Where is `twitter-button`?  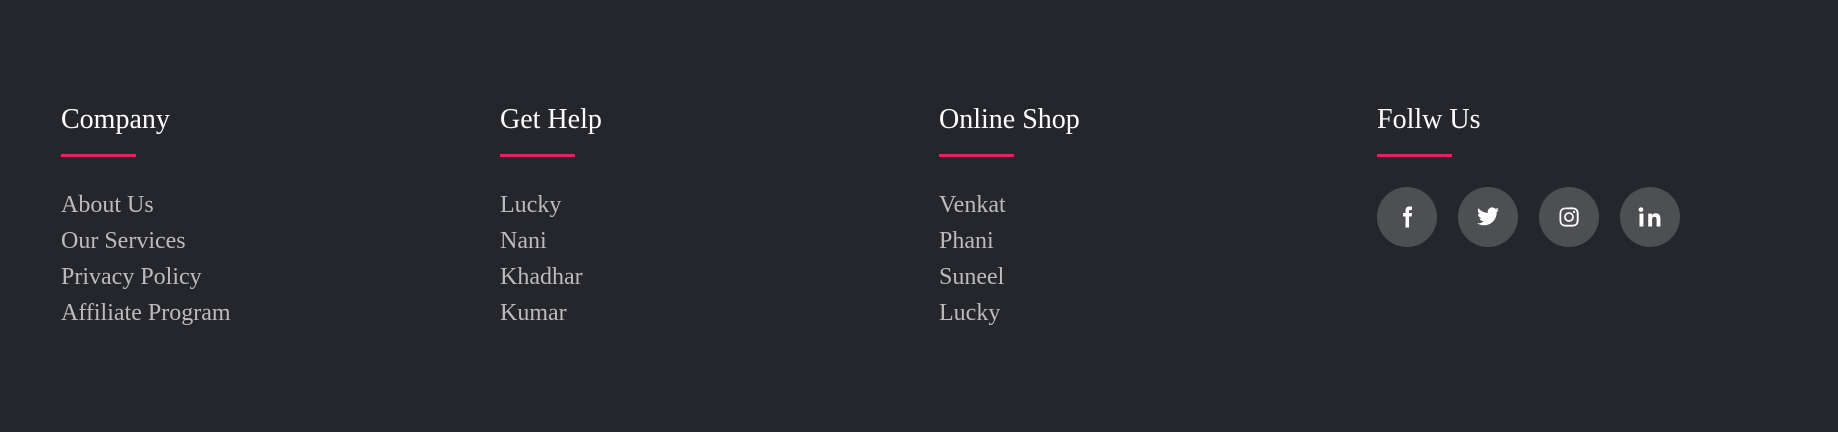
twitter-button is located at coordinates (1488, 217).